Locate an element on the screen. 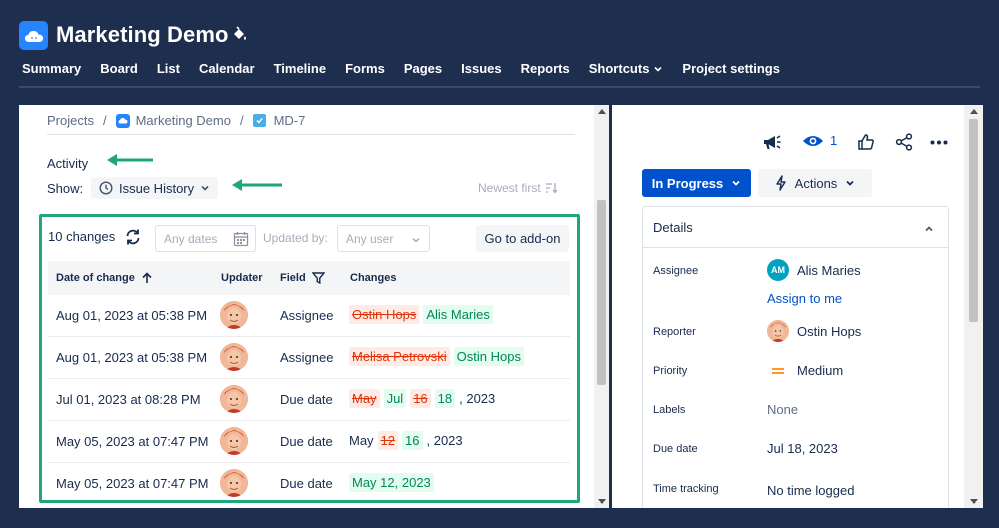  feedback-icon is located at coordinates (772, 142).